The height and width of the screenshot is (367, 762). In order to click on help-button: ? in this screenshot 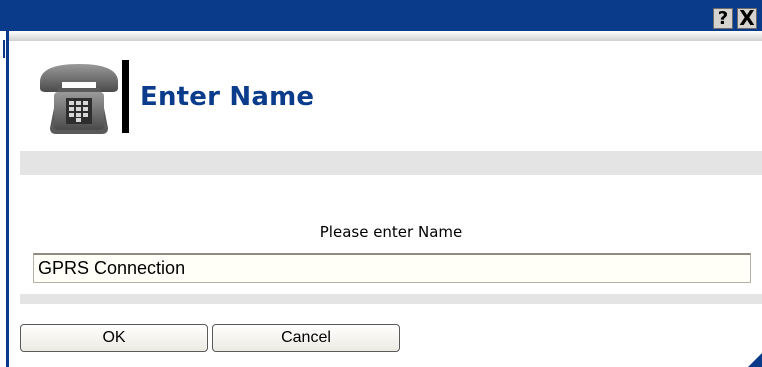, I will do `click(723, 18)`.